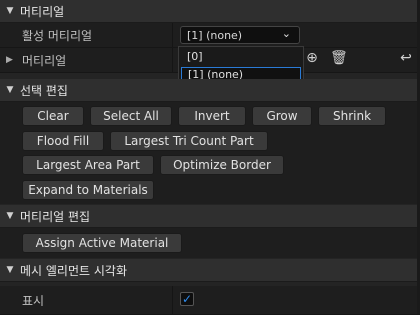  What do you see at coordinates (406, 58) in the screenshot?
I see `reset-arrow-icon: ↩` at bounding box center [406, 58].